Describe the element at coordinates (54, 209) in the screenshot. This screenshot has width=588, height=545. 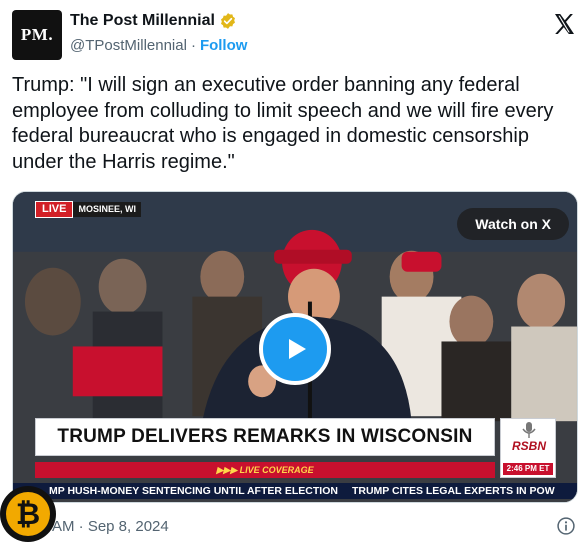
I see `live-label: LIVE` at that location.